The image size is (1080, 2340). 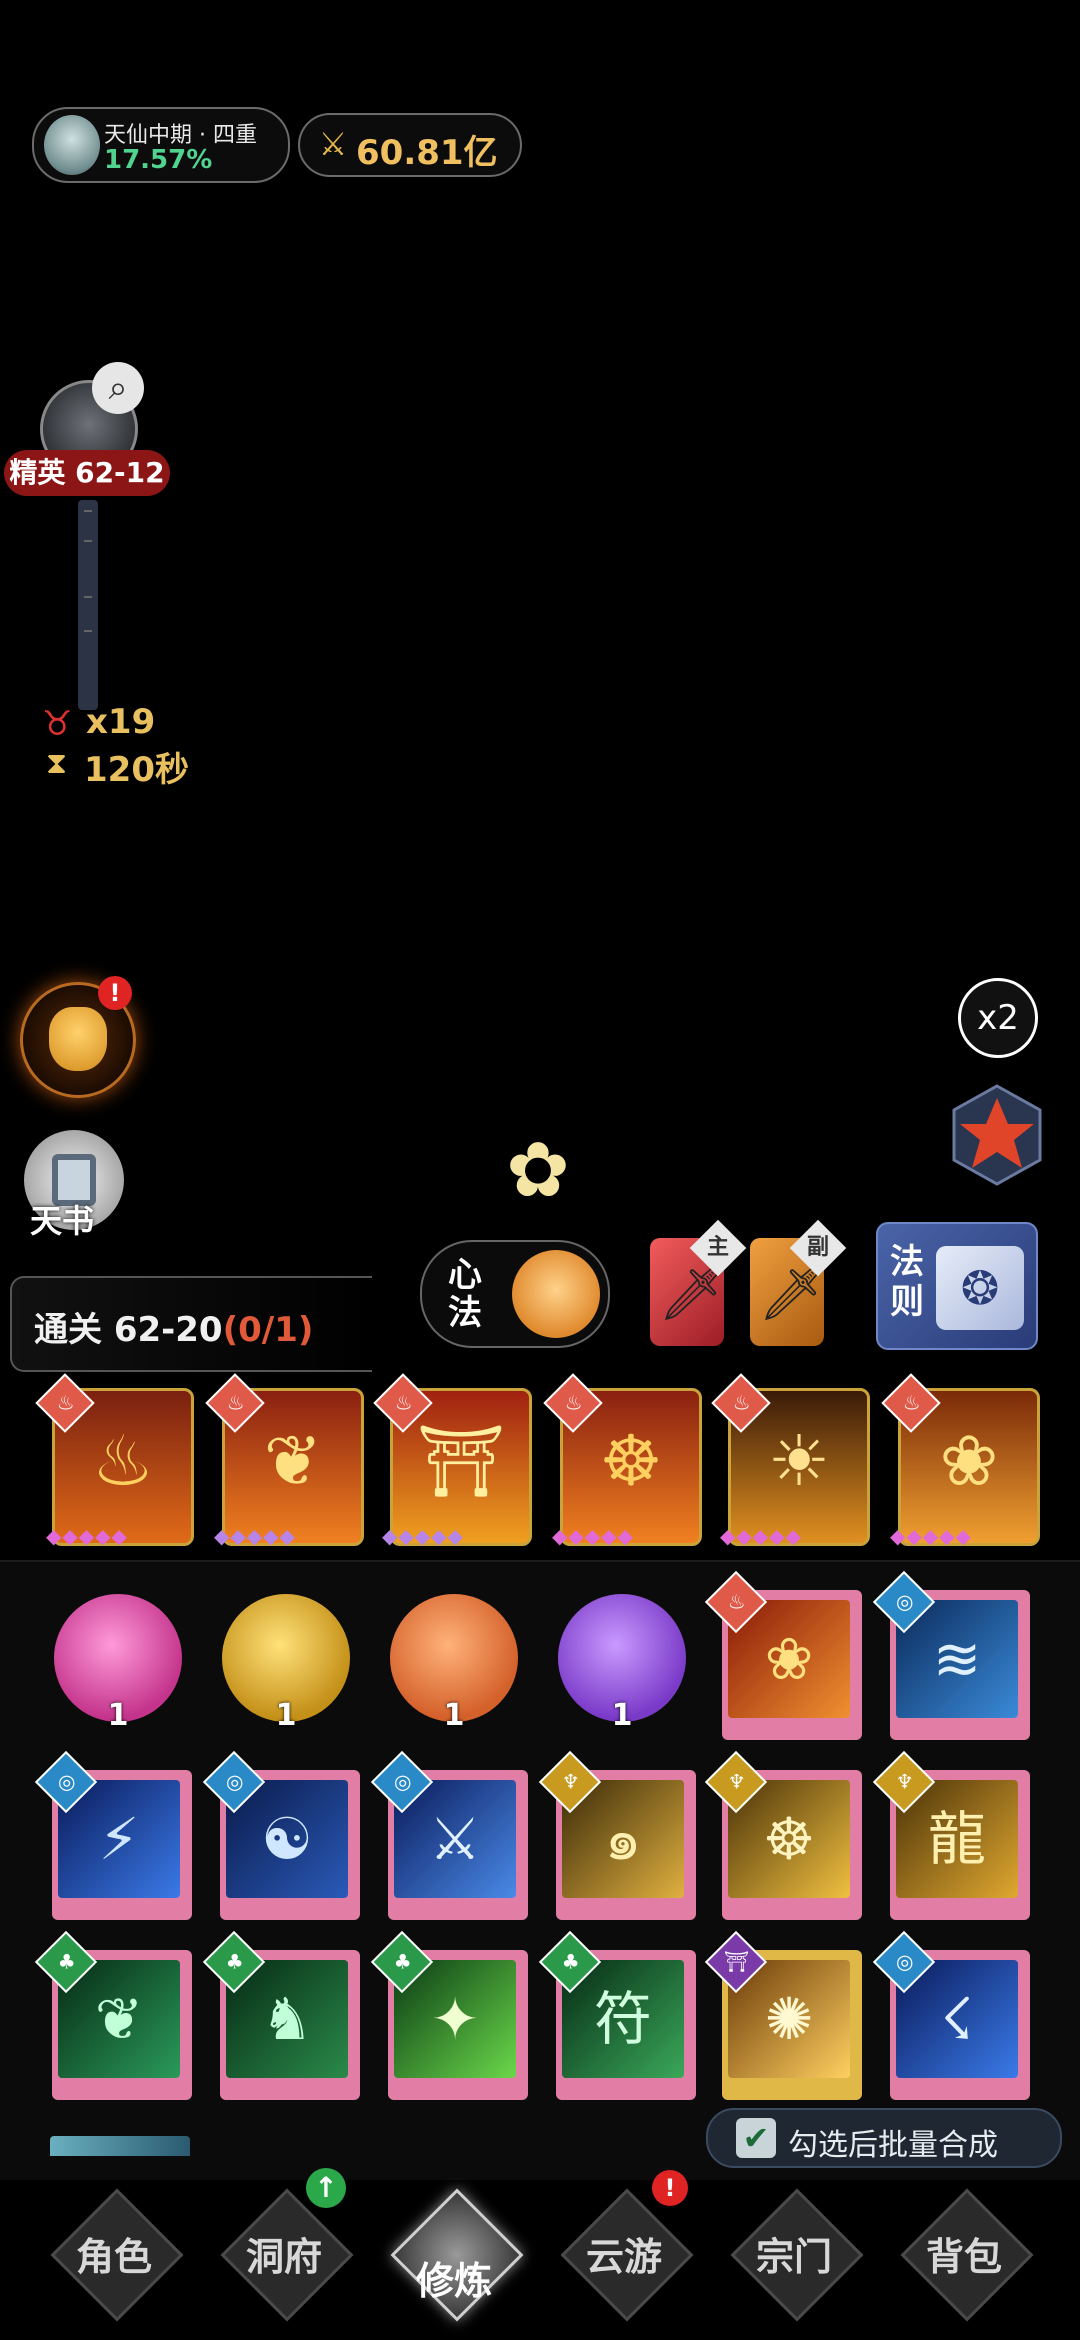 I want to click on skill-book-gold-whirl: ๑ ♆, so click(x=617, y=1835).